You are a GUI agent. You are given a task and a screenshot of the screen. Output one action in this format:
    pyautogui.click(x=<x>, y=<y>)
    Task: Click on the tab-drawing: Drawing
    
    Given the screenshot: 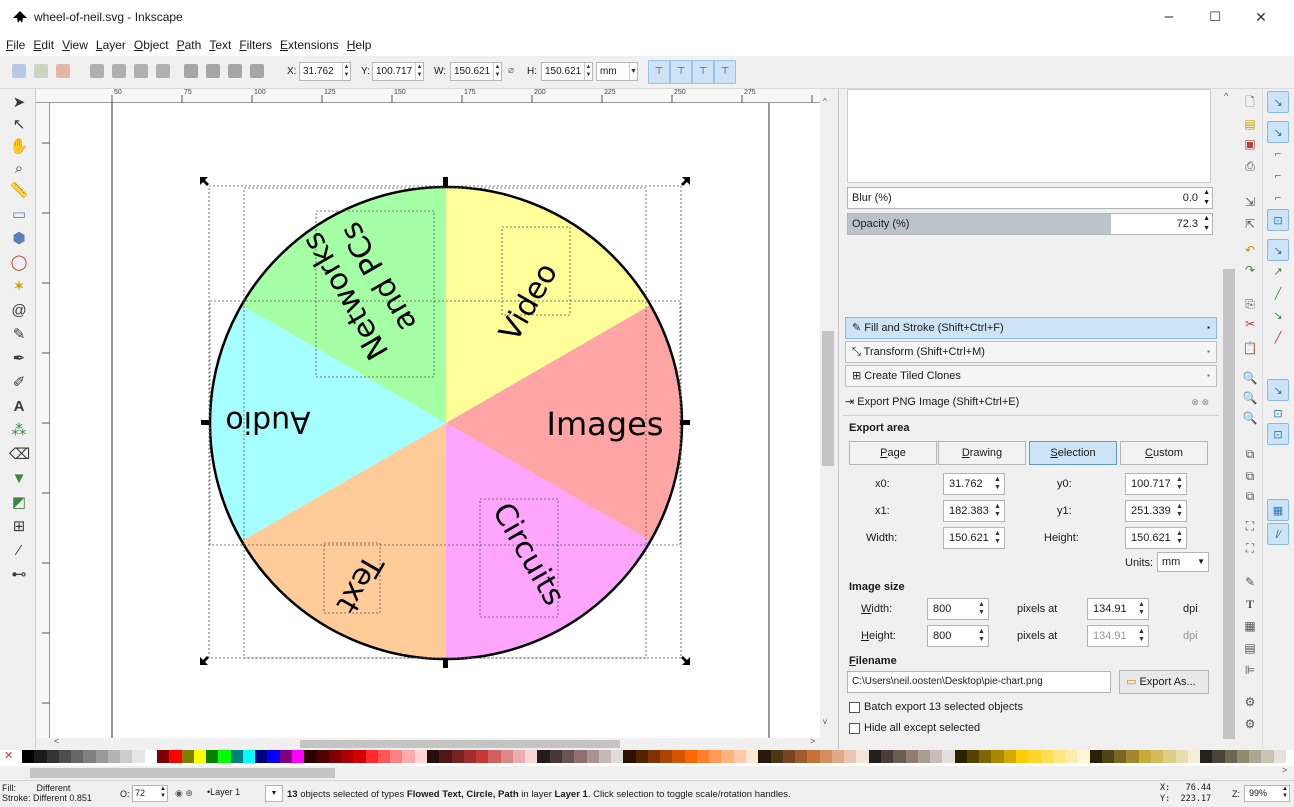 What is the action you would take?
    pyautogui.click(x=982, y=453)
    